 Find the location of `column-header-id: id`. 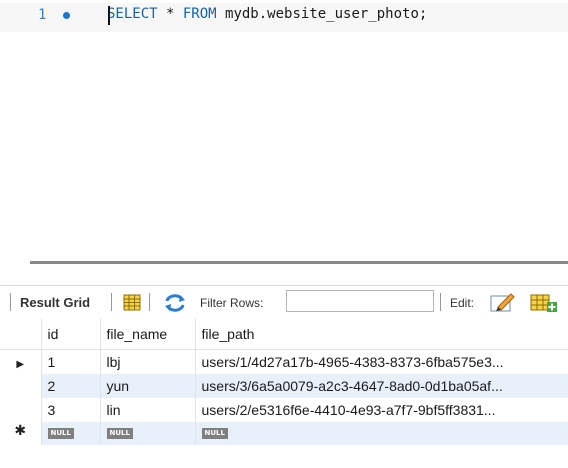

column-header-id: id is located at coordinates (71, 334).